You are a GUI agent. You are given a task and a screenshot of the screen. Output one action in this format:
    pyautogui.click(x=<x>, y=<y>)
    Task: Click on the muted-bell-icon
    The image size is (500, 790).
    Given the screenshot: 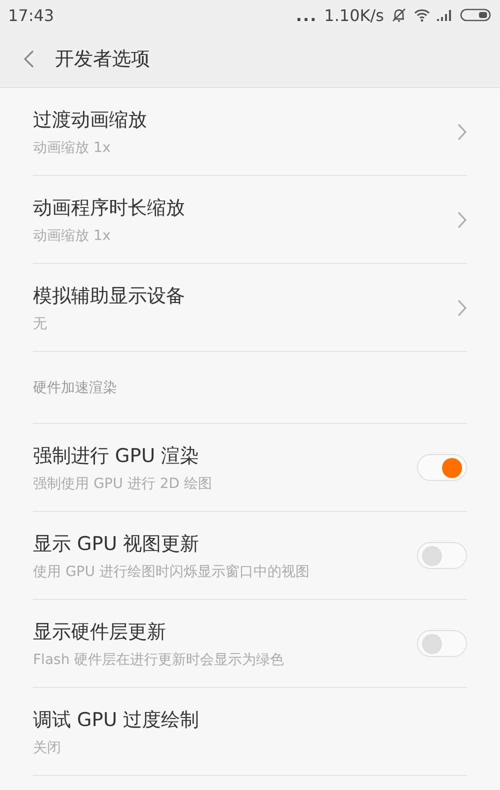 What is the action you would take?
    pyautogui.click(x=399, y=15)
    